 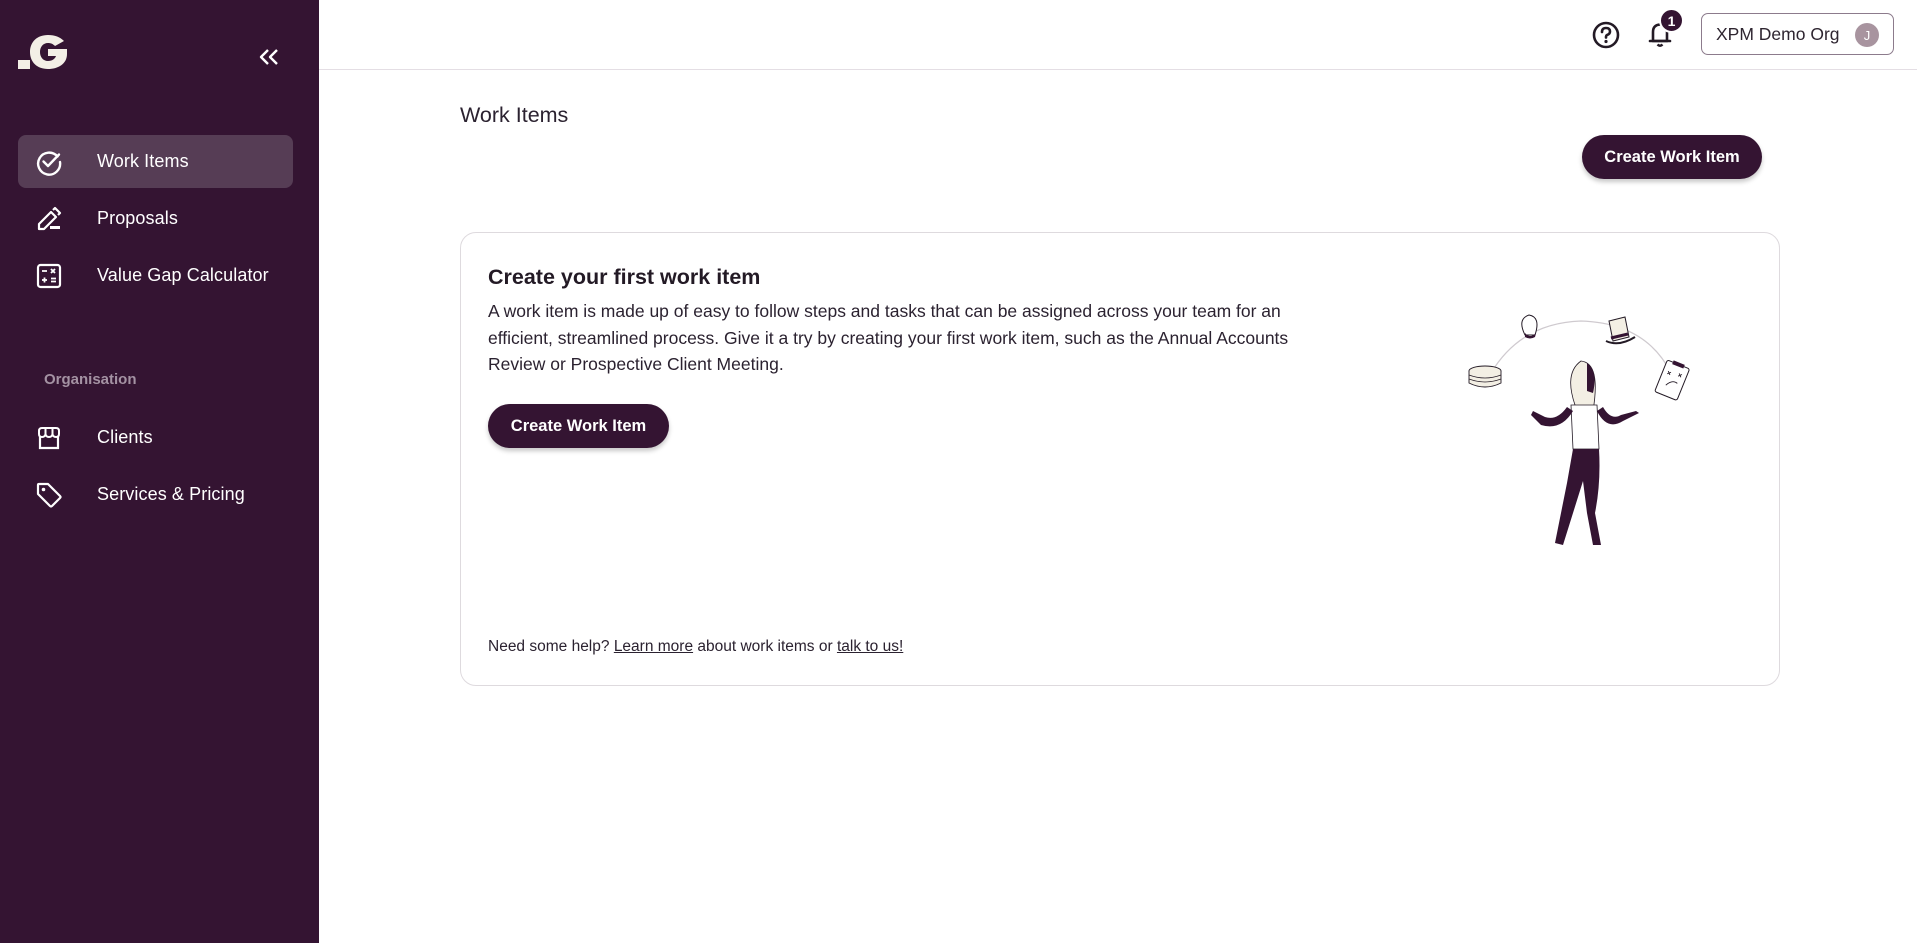 What do you see at coordinates (549, 646) in the screenshot?
I see `help-prefix: Need some help?` at bounding box center [549, 646].